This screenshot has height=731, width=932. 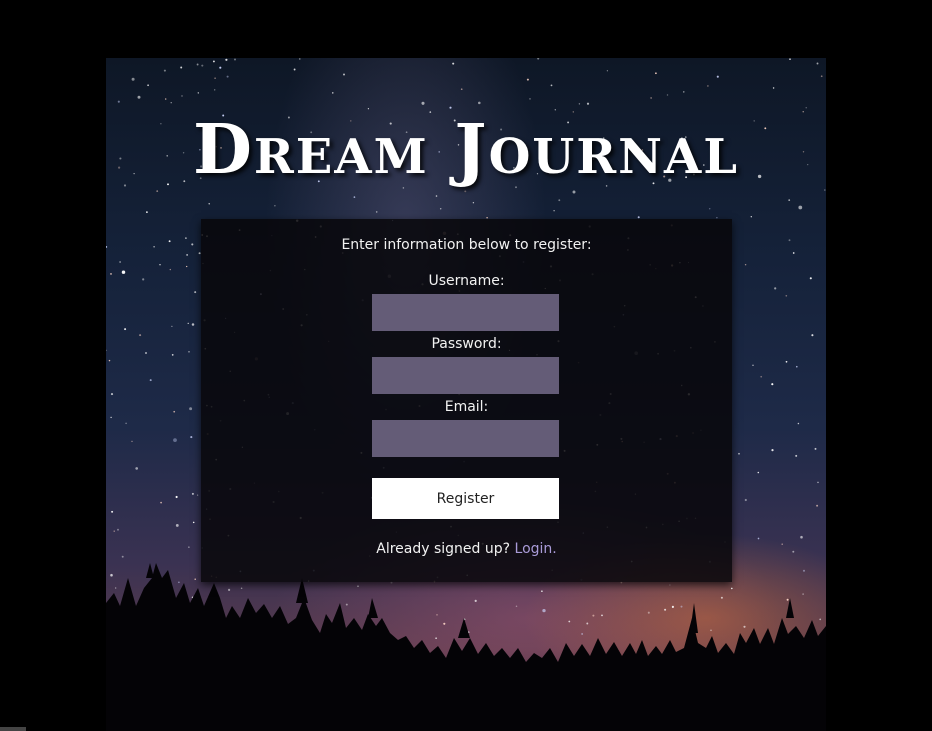 What do you see at coordinates (466, 344) in the screenshot?
I see `password-label: Password:` at bounding box center [466, 344].